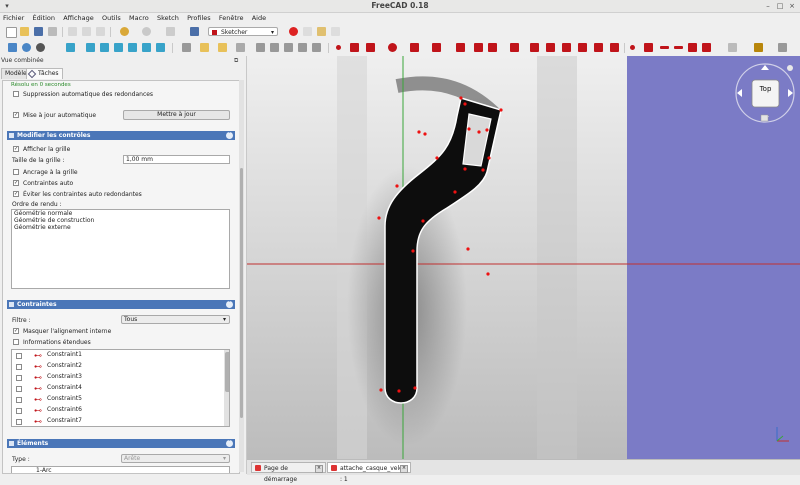 This screenshot has height=485, width=800. What do you see at coordinates (16, 172) in the screenshot?
I see `grid-snap-checkbox` at bounding box center [16, 172].